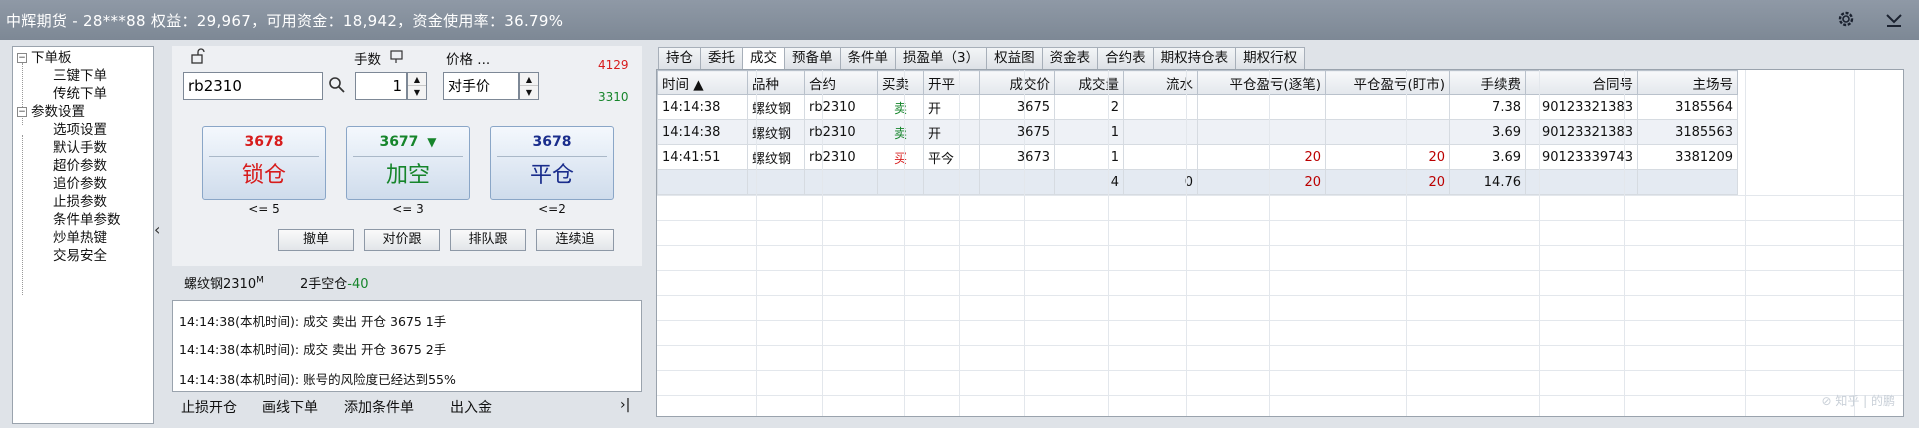 The image size is (1919, 428). What do you see at coordinates (763, 58) in the screenshot?
I see `tab-2: 成交` at bounding box center [763, 58].